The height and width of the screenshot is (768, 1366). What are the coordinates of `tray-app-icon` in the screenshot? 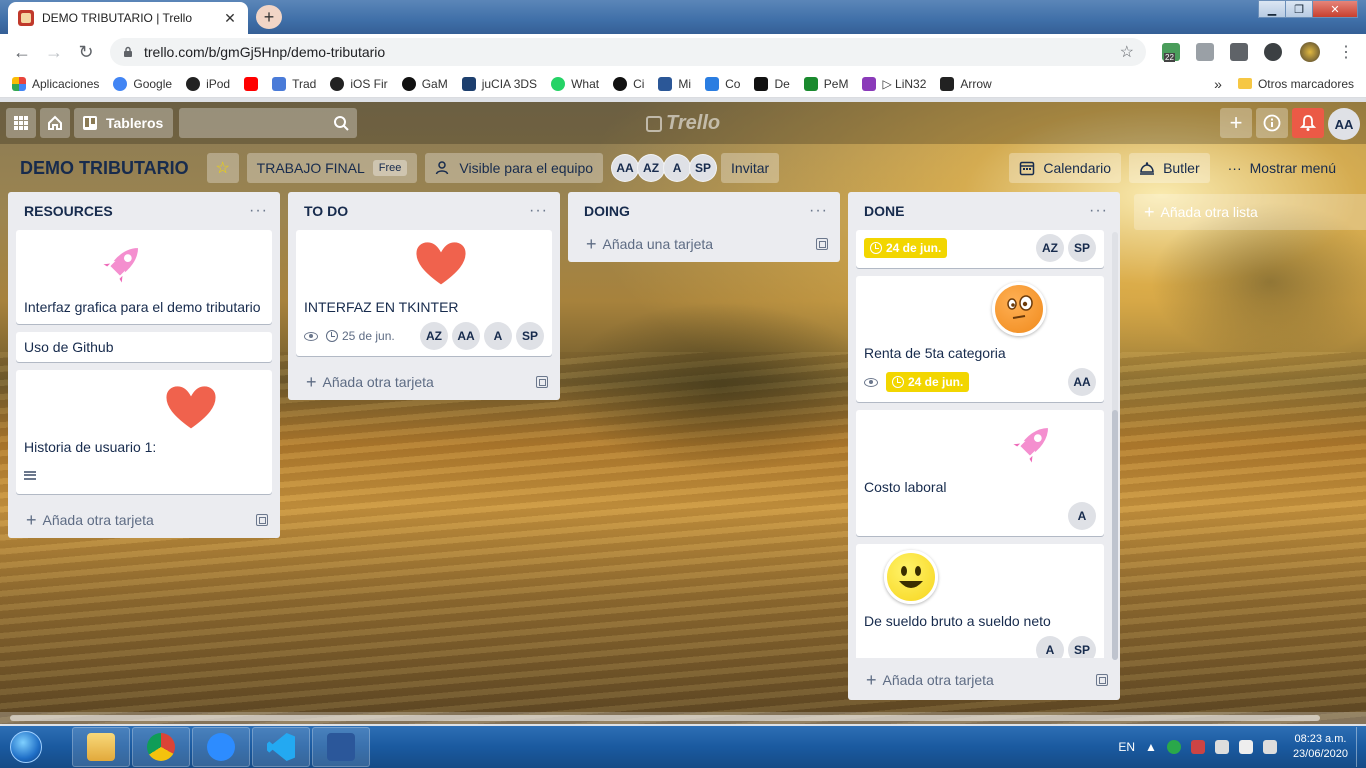 It's located at (1221, 747).